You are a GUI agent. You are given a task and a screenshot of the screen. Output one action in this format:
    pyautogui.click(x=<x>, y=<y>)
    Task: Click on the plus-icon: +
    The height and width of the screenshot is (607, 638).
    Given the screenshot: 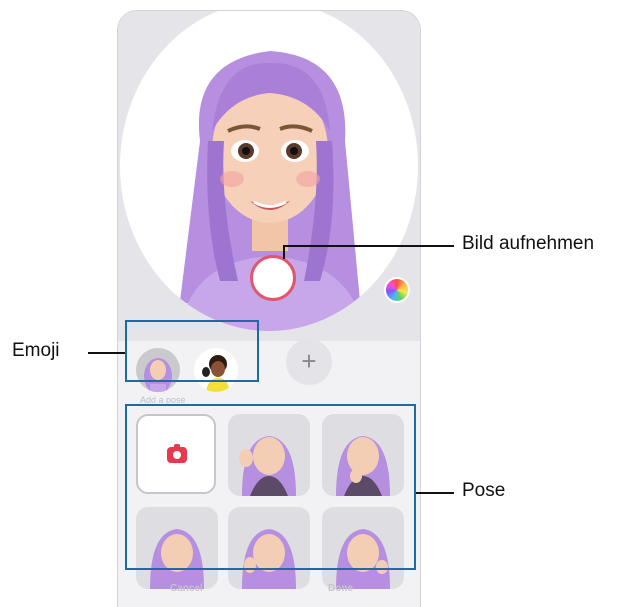 What is the action you would take?
    pyautogui.click(x=309, y=361)
    